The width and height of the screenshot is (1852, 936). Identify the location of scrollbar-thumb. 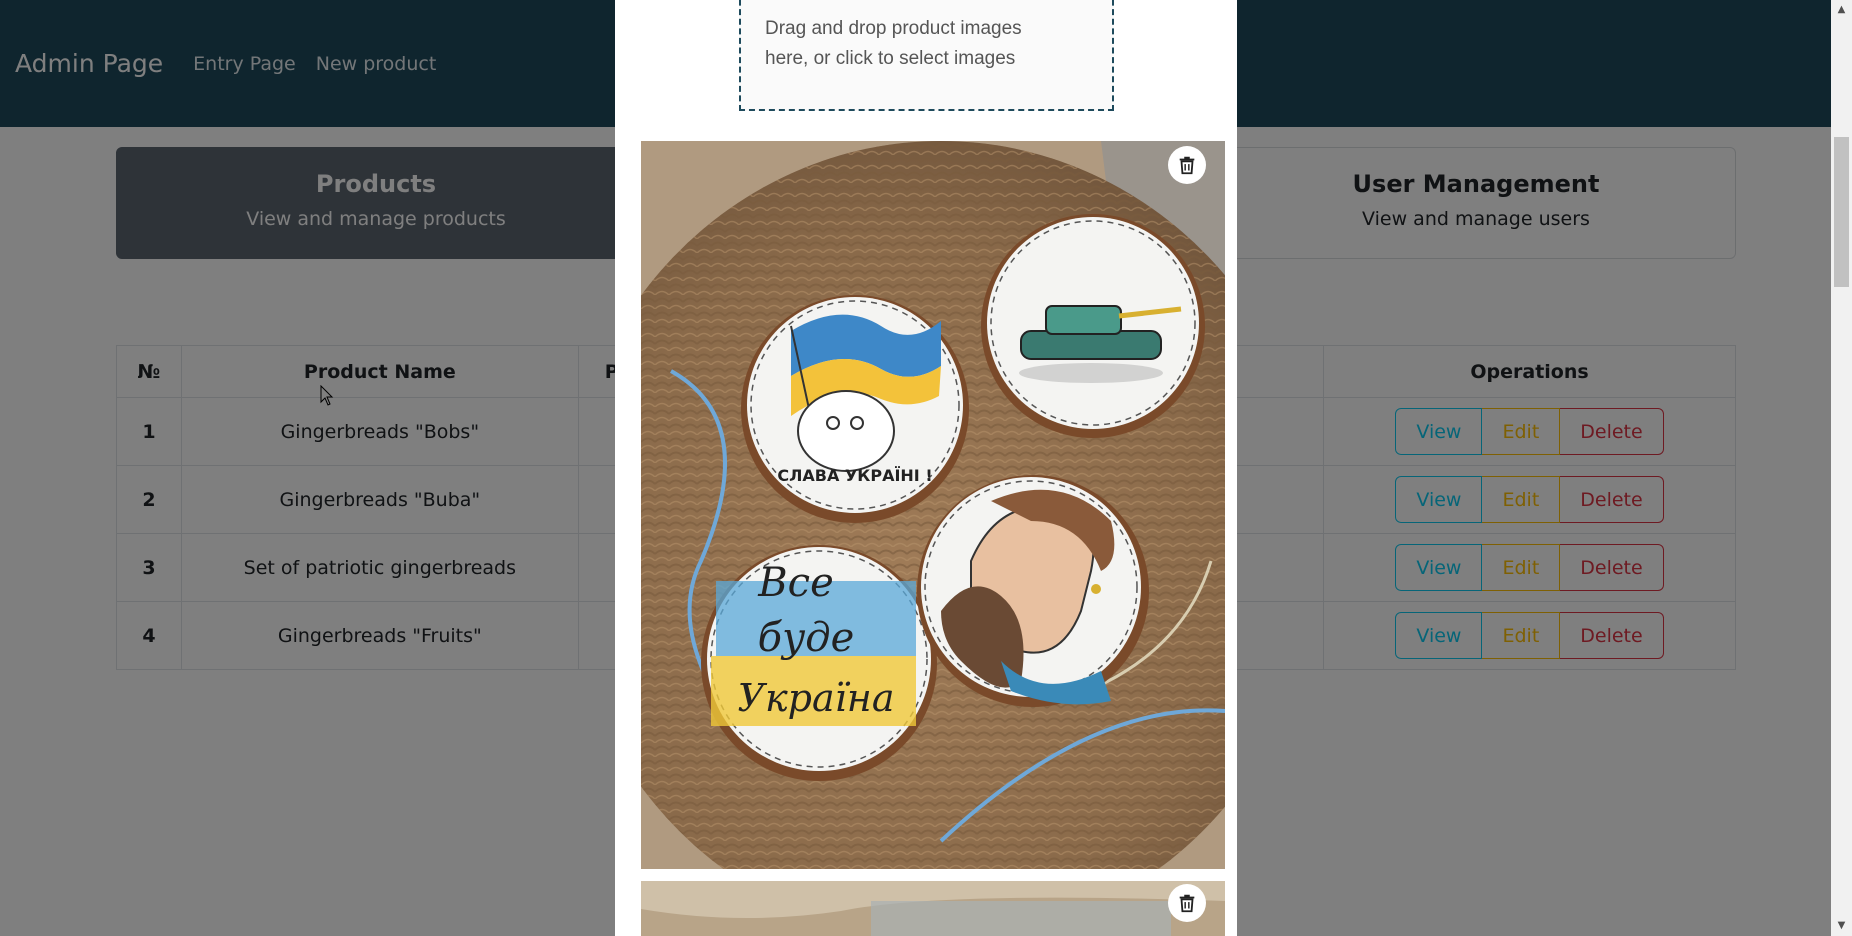
(1841, 212).